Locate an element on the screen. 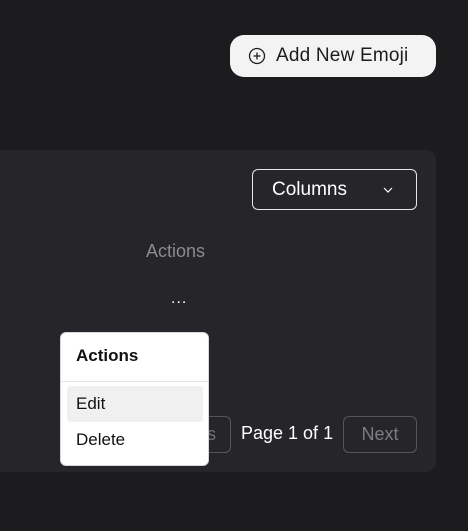 The image size is (468, 531). add-new-emoji-label: Add New Emoji is located at coordinates (342, 55).